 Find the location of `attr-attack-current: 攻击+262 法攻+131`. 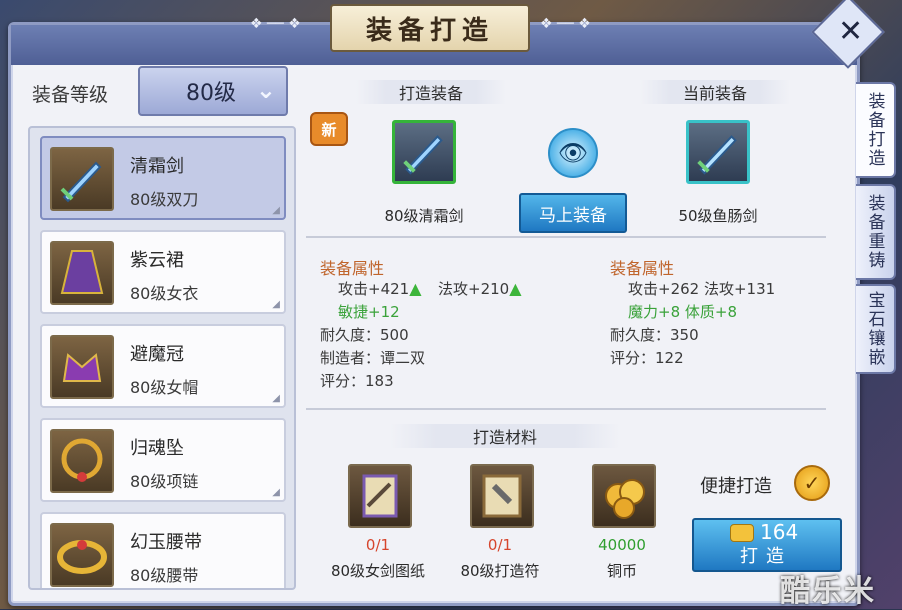

attr-attack-current: 攻击+262 法攻+131 is located at coordinates (702, 289).